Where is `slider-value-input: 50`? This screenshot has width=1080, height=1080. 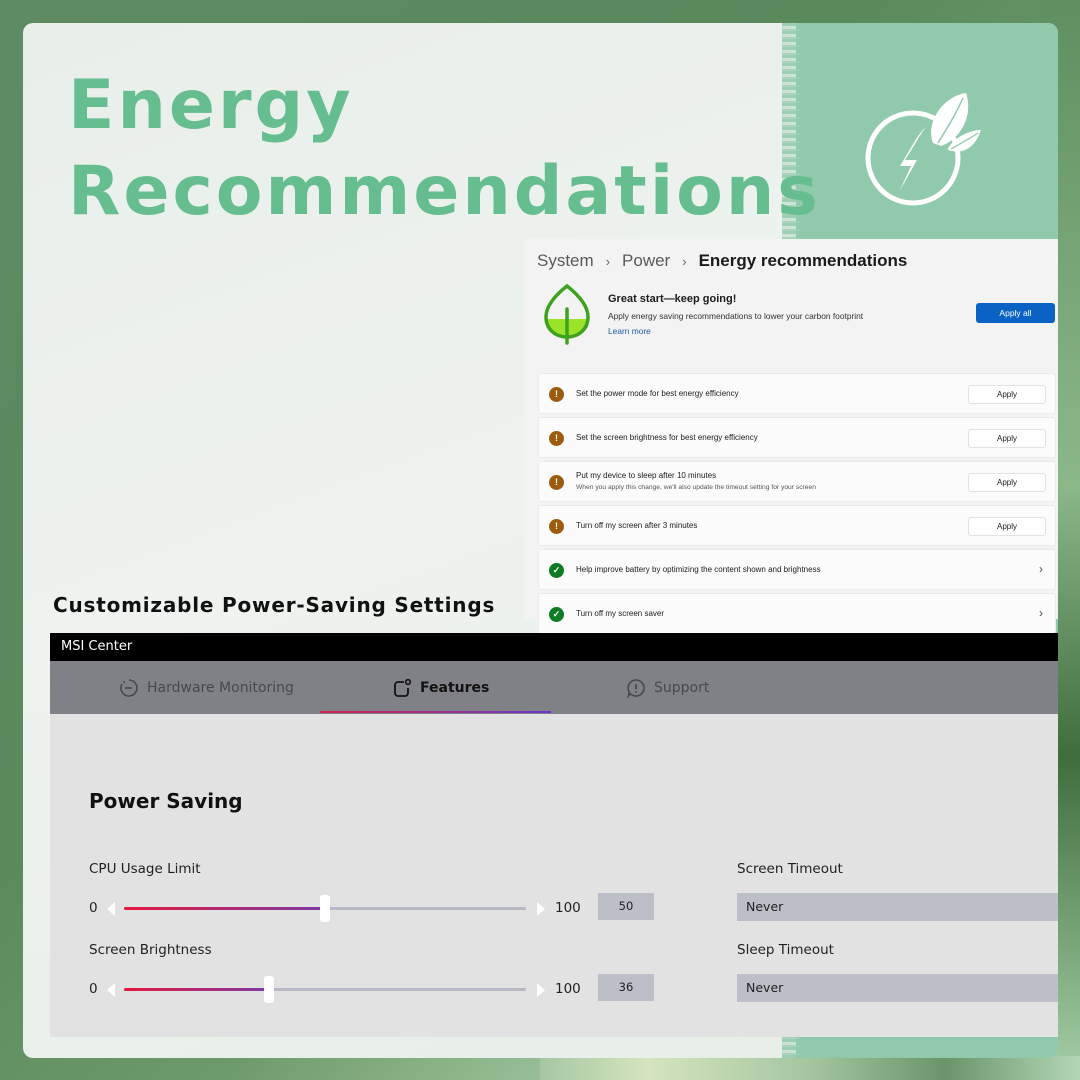
slider-value-input: 50 is located at coordinates (626, 906).